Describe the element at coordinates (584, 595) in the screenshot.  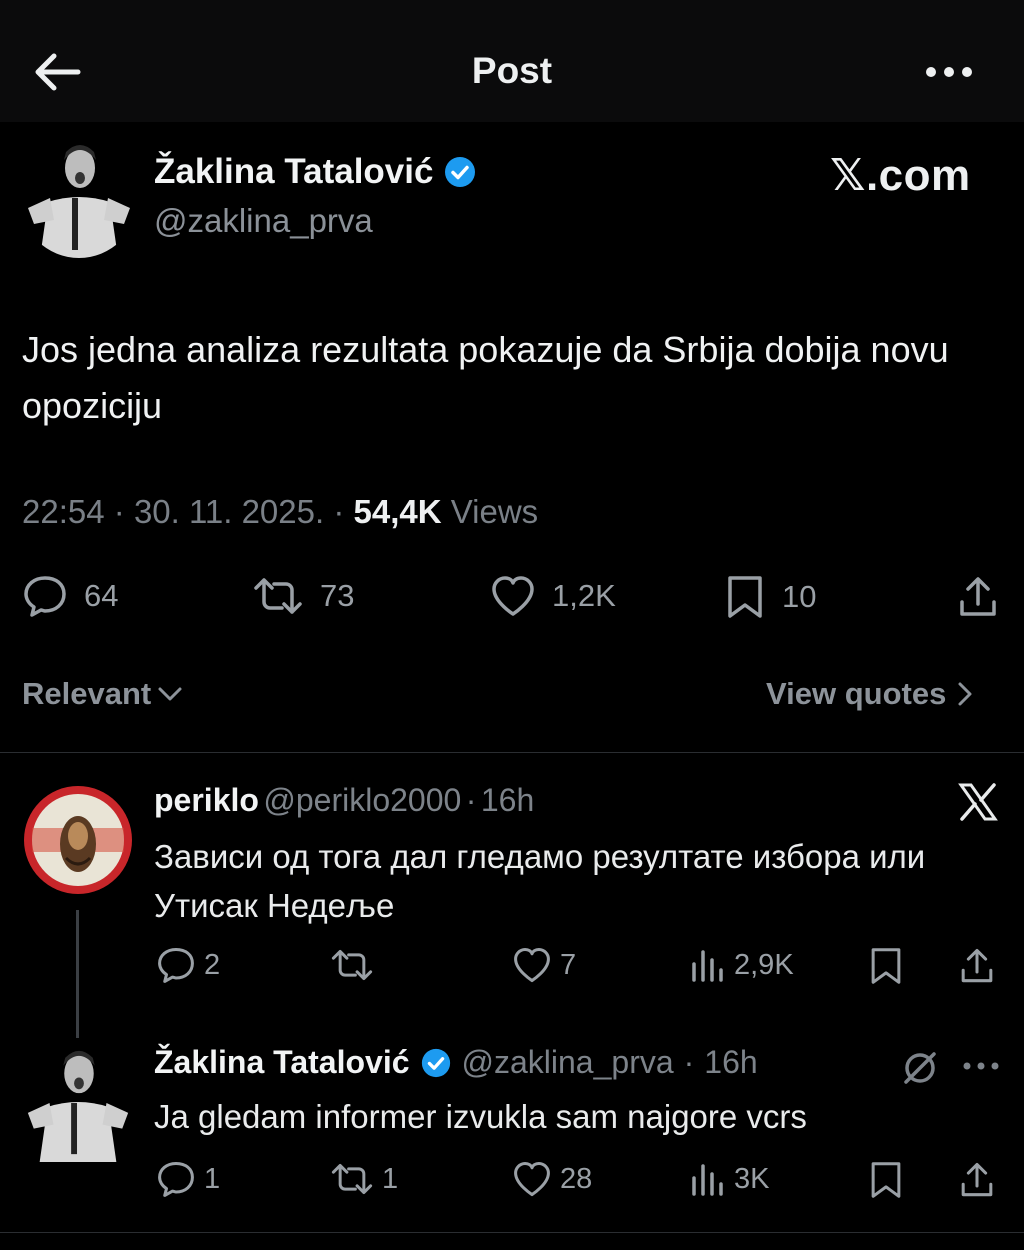
I see `like-count: 1,2K` at that location.